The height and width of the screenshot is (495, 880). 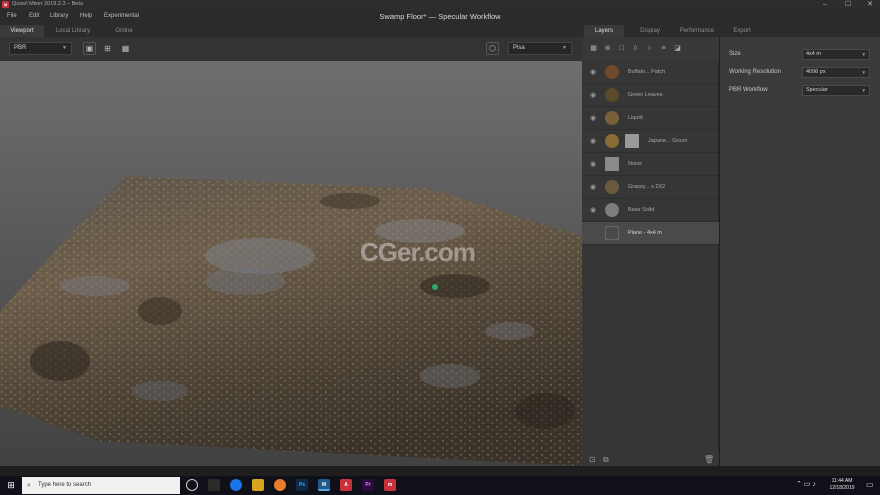 What do you see at coordinates (519, 48) in the screenshot?
I see `environment-value: Pisa` at bounding box center [519, 48].